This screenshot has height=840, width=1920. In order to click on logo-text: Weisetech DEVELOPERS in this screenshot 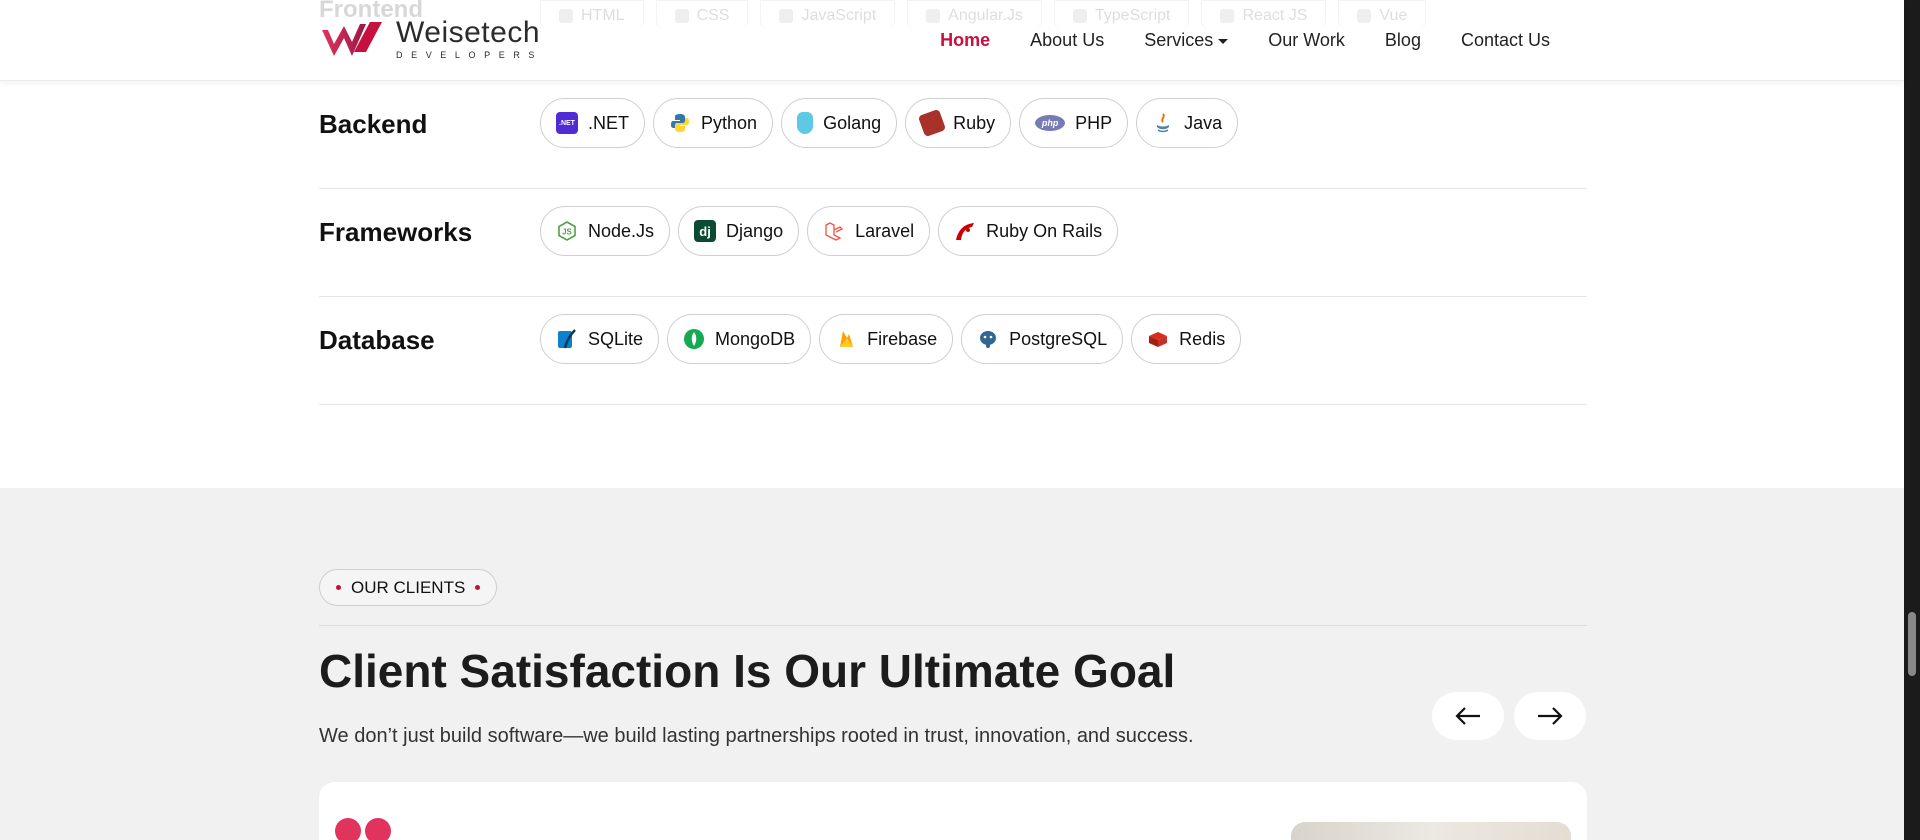, I will do `click(470, 38)`.